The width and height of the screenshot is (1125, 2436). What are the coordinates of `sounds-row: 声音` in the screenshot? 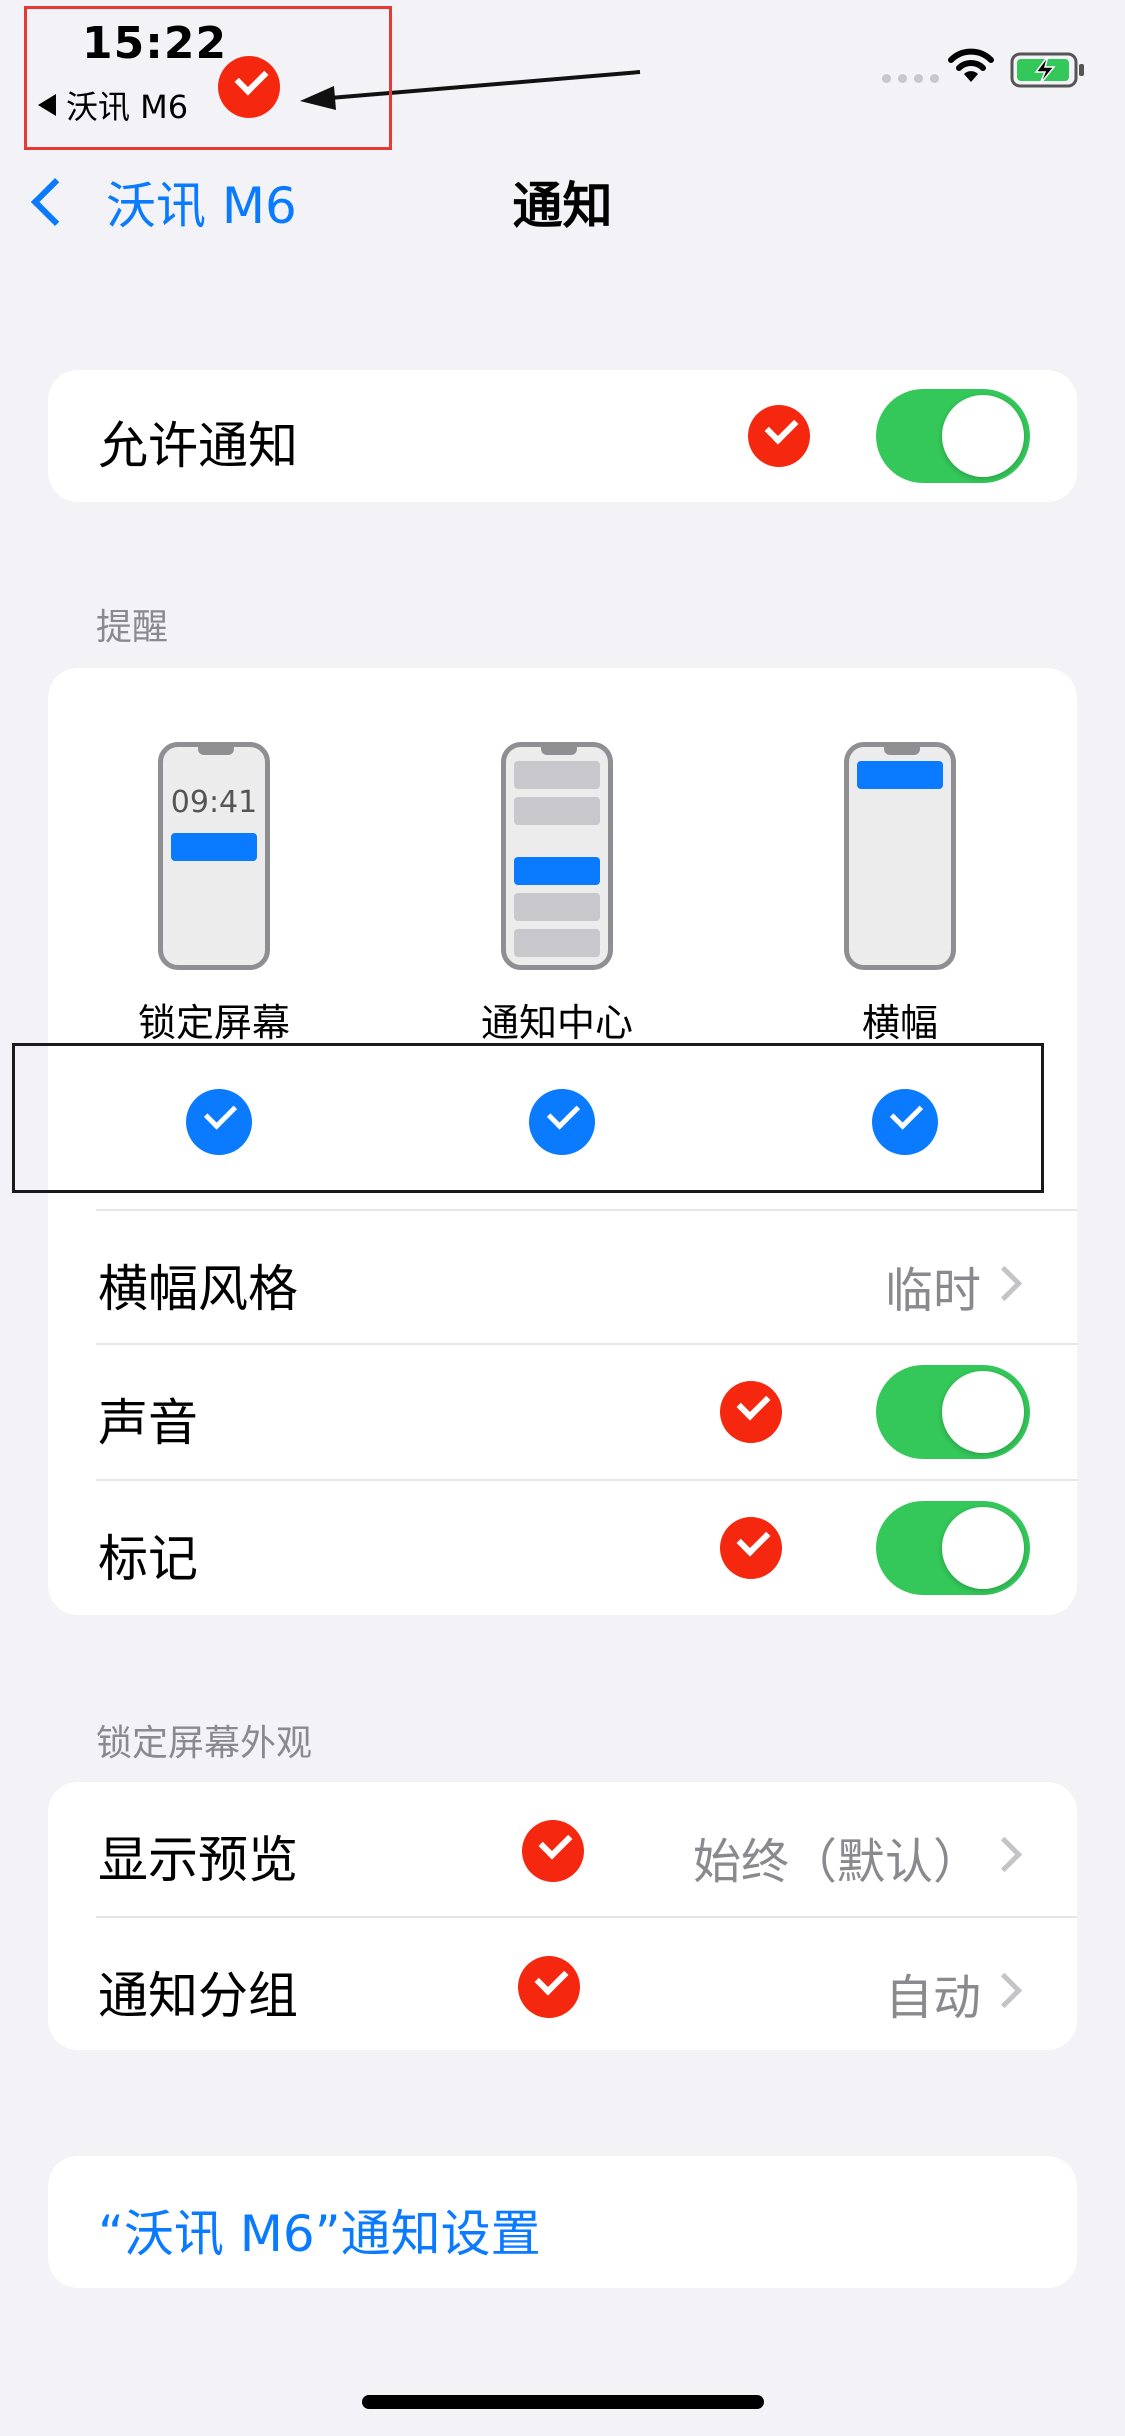 It's located at (562, 1412).